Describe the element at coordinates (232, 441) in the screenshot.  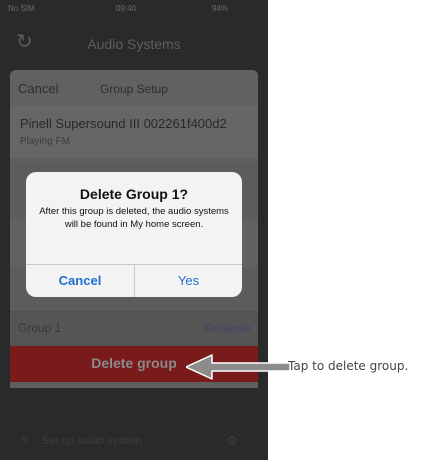
I see `gear-icon: ⚙` at that location.